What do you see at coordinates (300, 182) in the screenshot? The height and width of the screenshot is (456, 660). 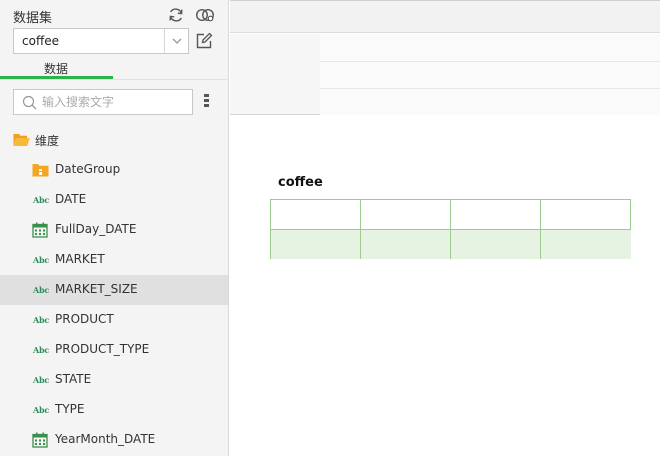 I see `table-title: coffee` at bounding box center [300, 182].